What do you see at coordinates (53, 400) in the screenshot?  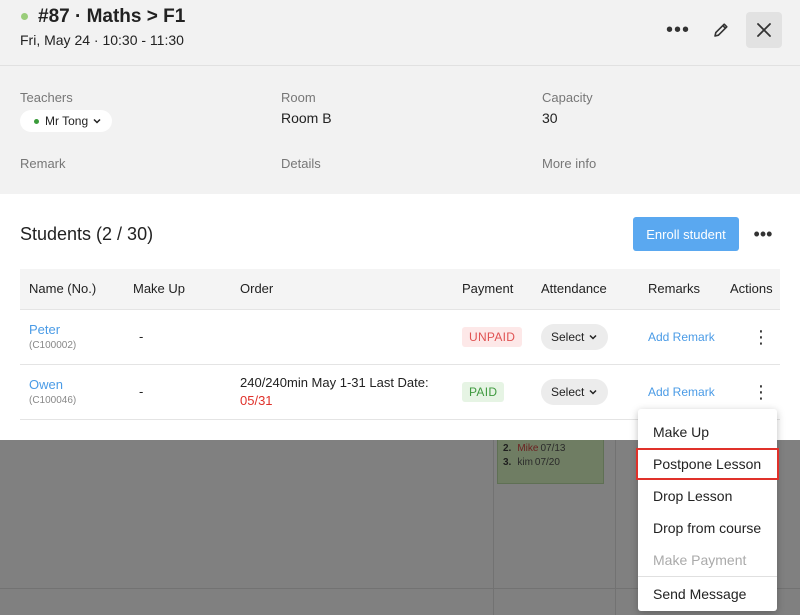 I see `student-number: (C100046)` at bounding box center [53, 400].